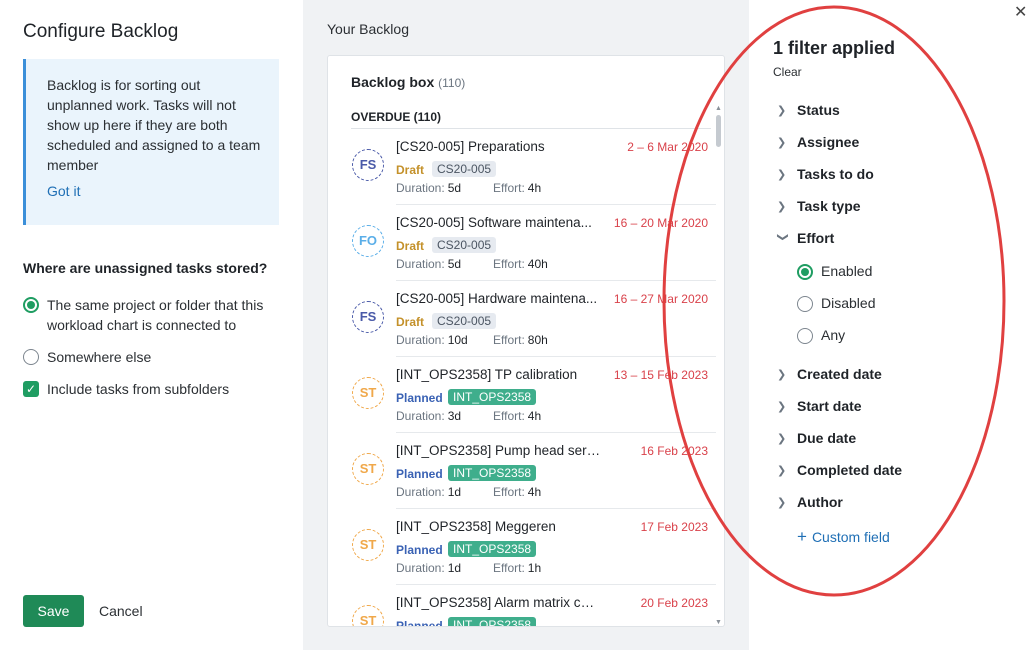 The image size is (1030, 650). I want to click on filter-label: Completed date, so click(850, 470).